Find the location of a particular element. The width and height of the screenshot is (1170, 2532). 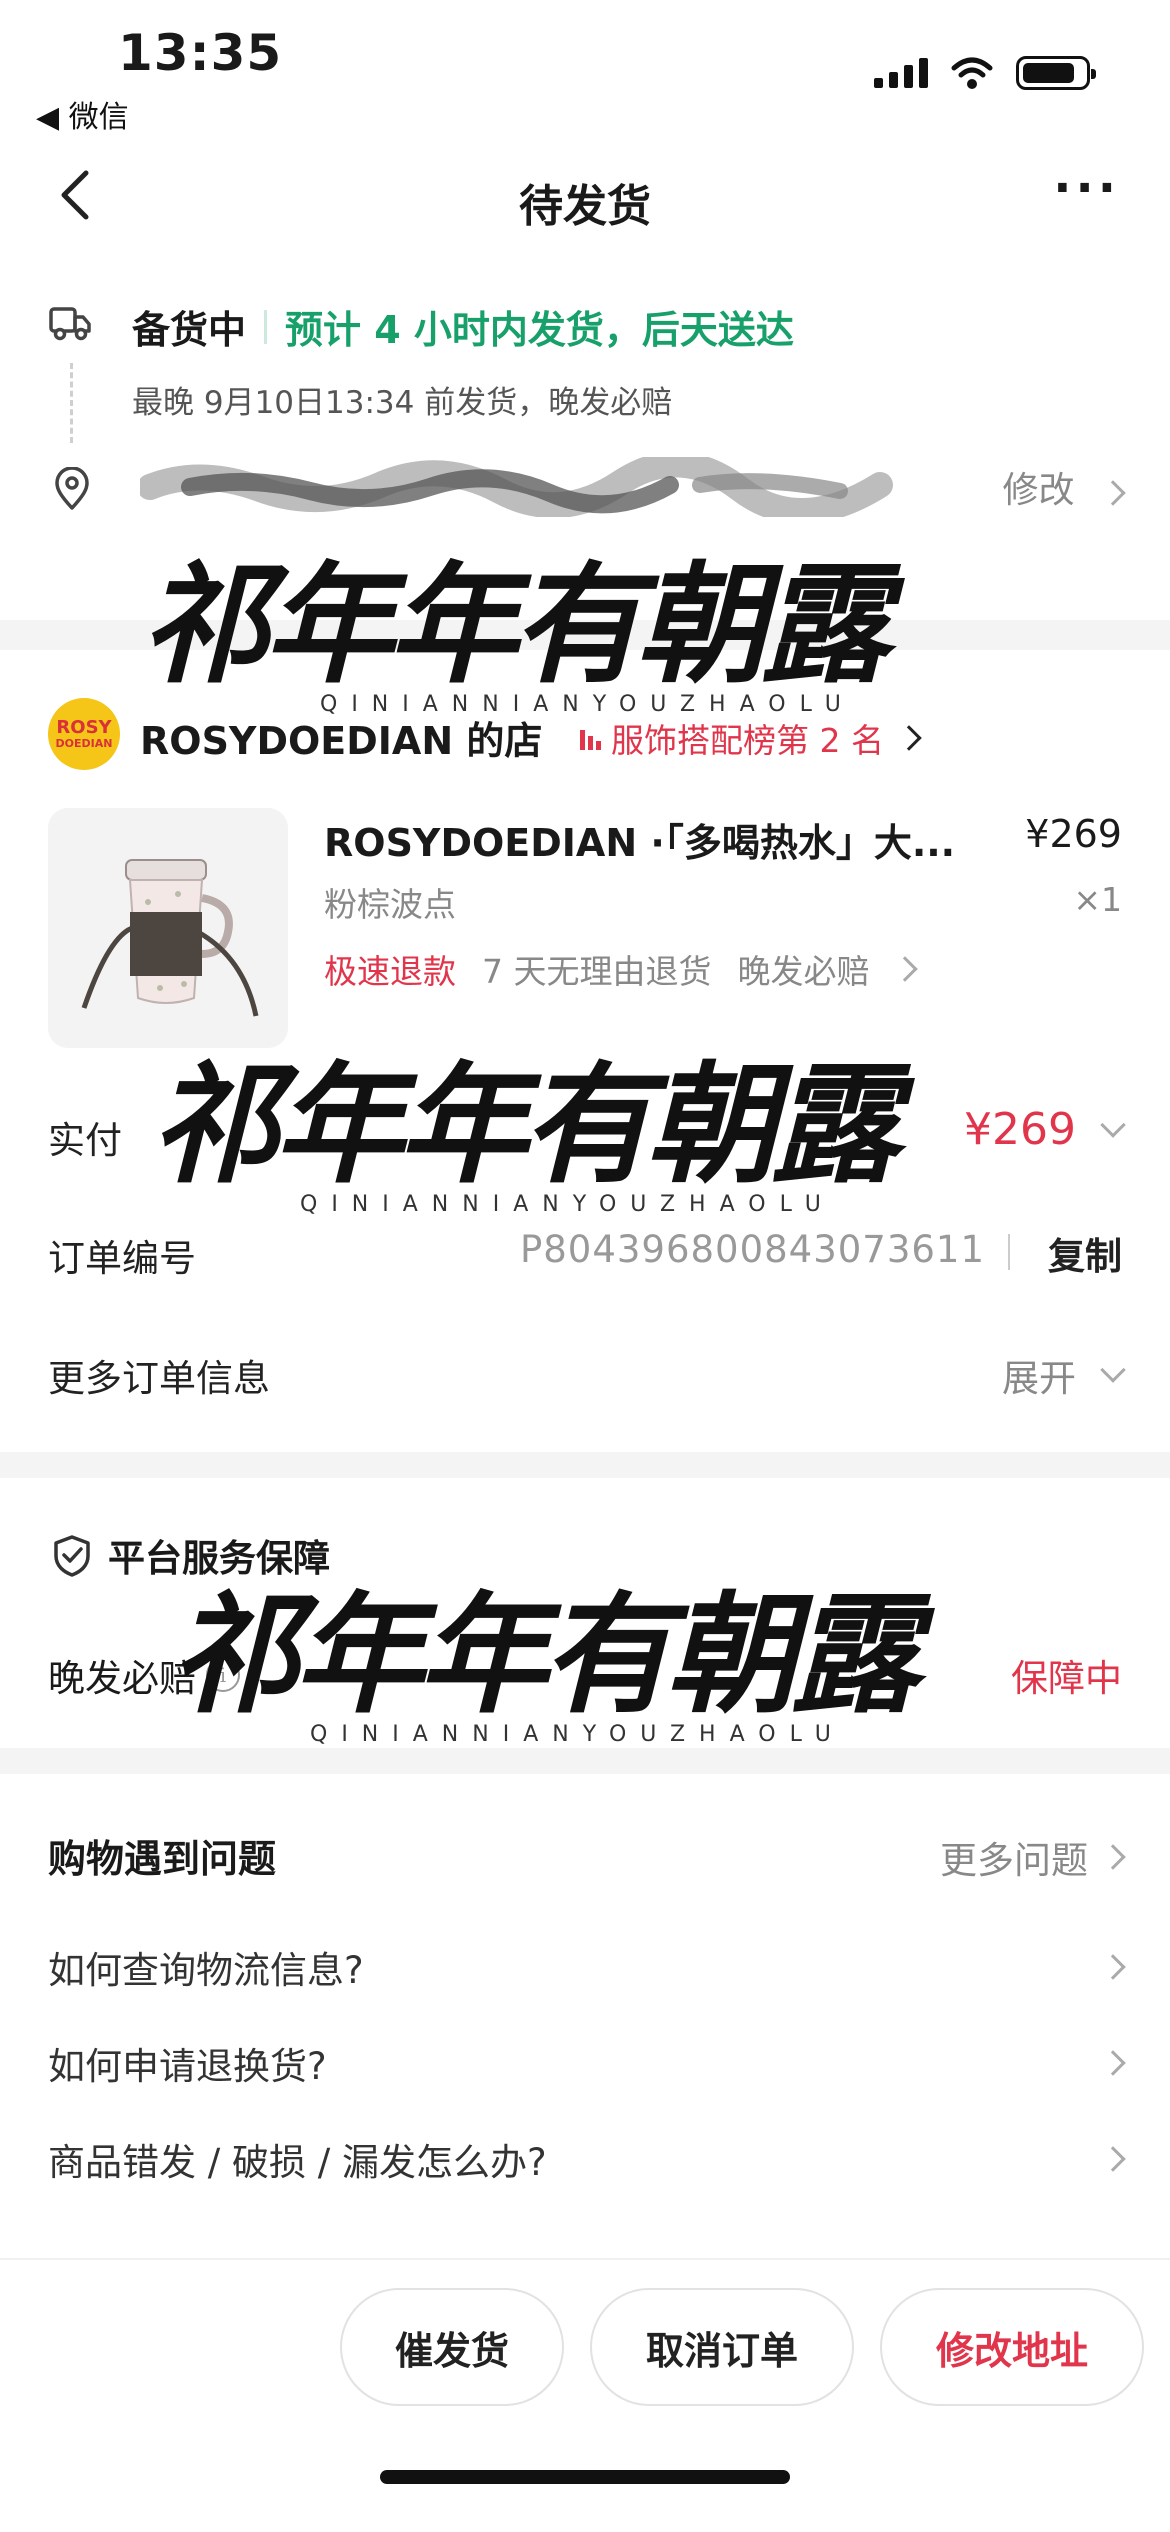

payment-amount: ¥269 is located at coordinates (1020, 1129).